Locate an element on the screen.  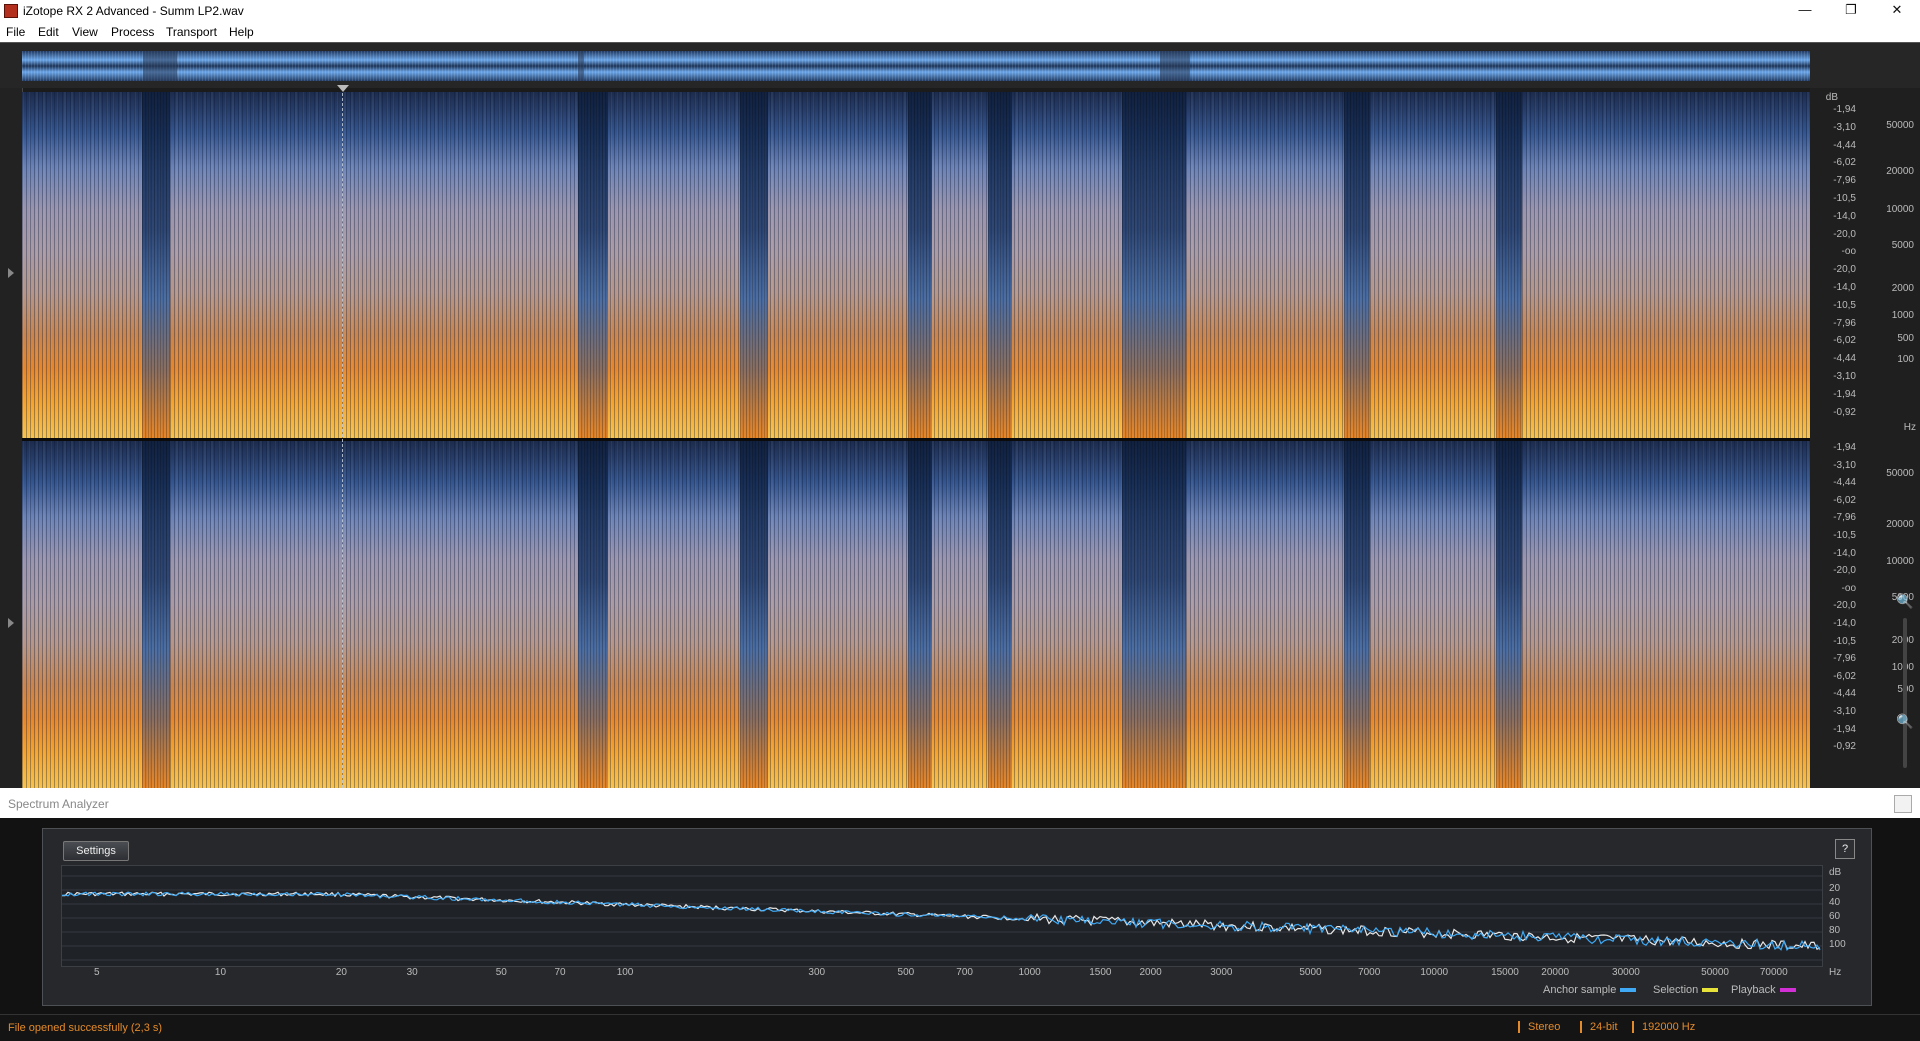
frequency-zoom-slider is located at coordinates (1905, 693).